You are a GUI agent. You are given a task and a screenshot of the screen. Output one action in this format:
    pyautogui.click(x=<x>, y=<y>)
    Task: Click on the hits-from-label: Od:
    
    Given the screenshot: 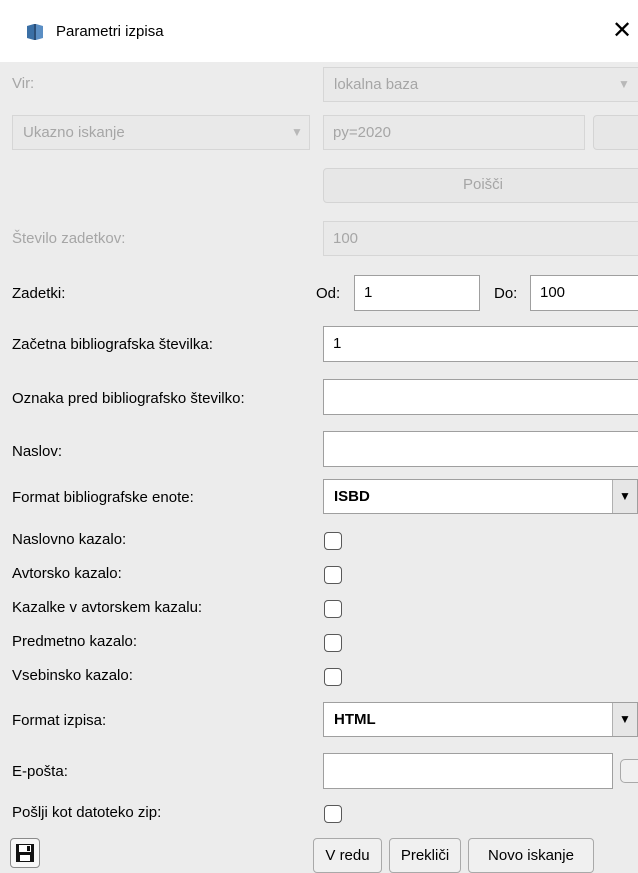 What is the action you would take?
    pyautogui.click(x=328, y=293)
    